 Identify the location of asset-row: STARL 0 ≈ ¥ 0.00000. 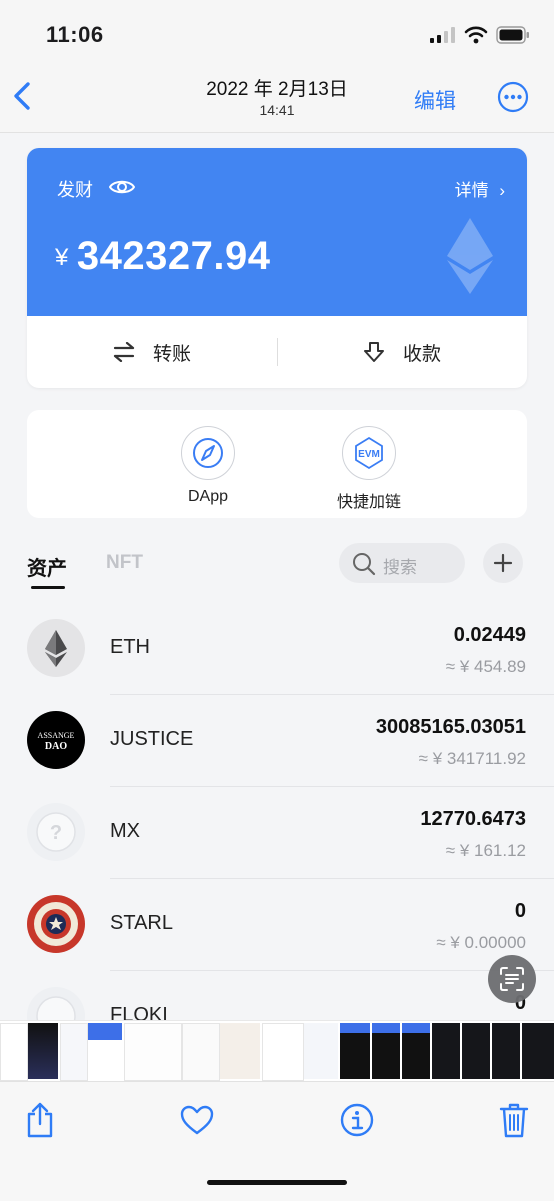
(277, 925).